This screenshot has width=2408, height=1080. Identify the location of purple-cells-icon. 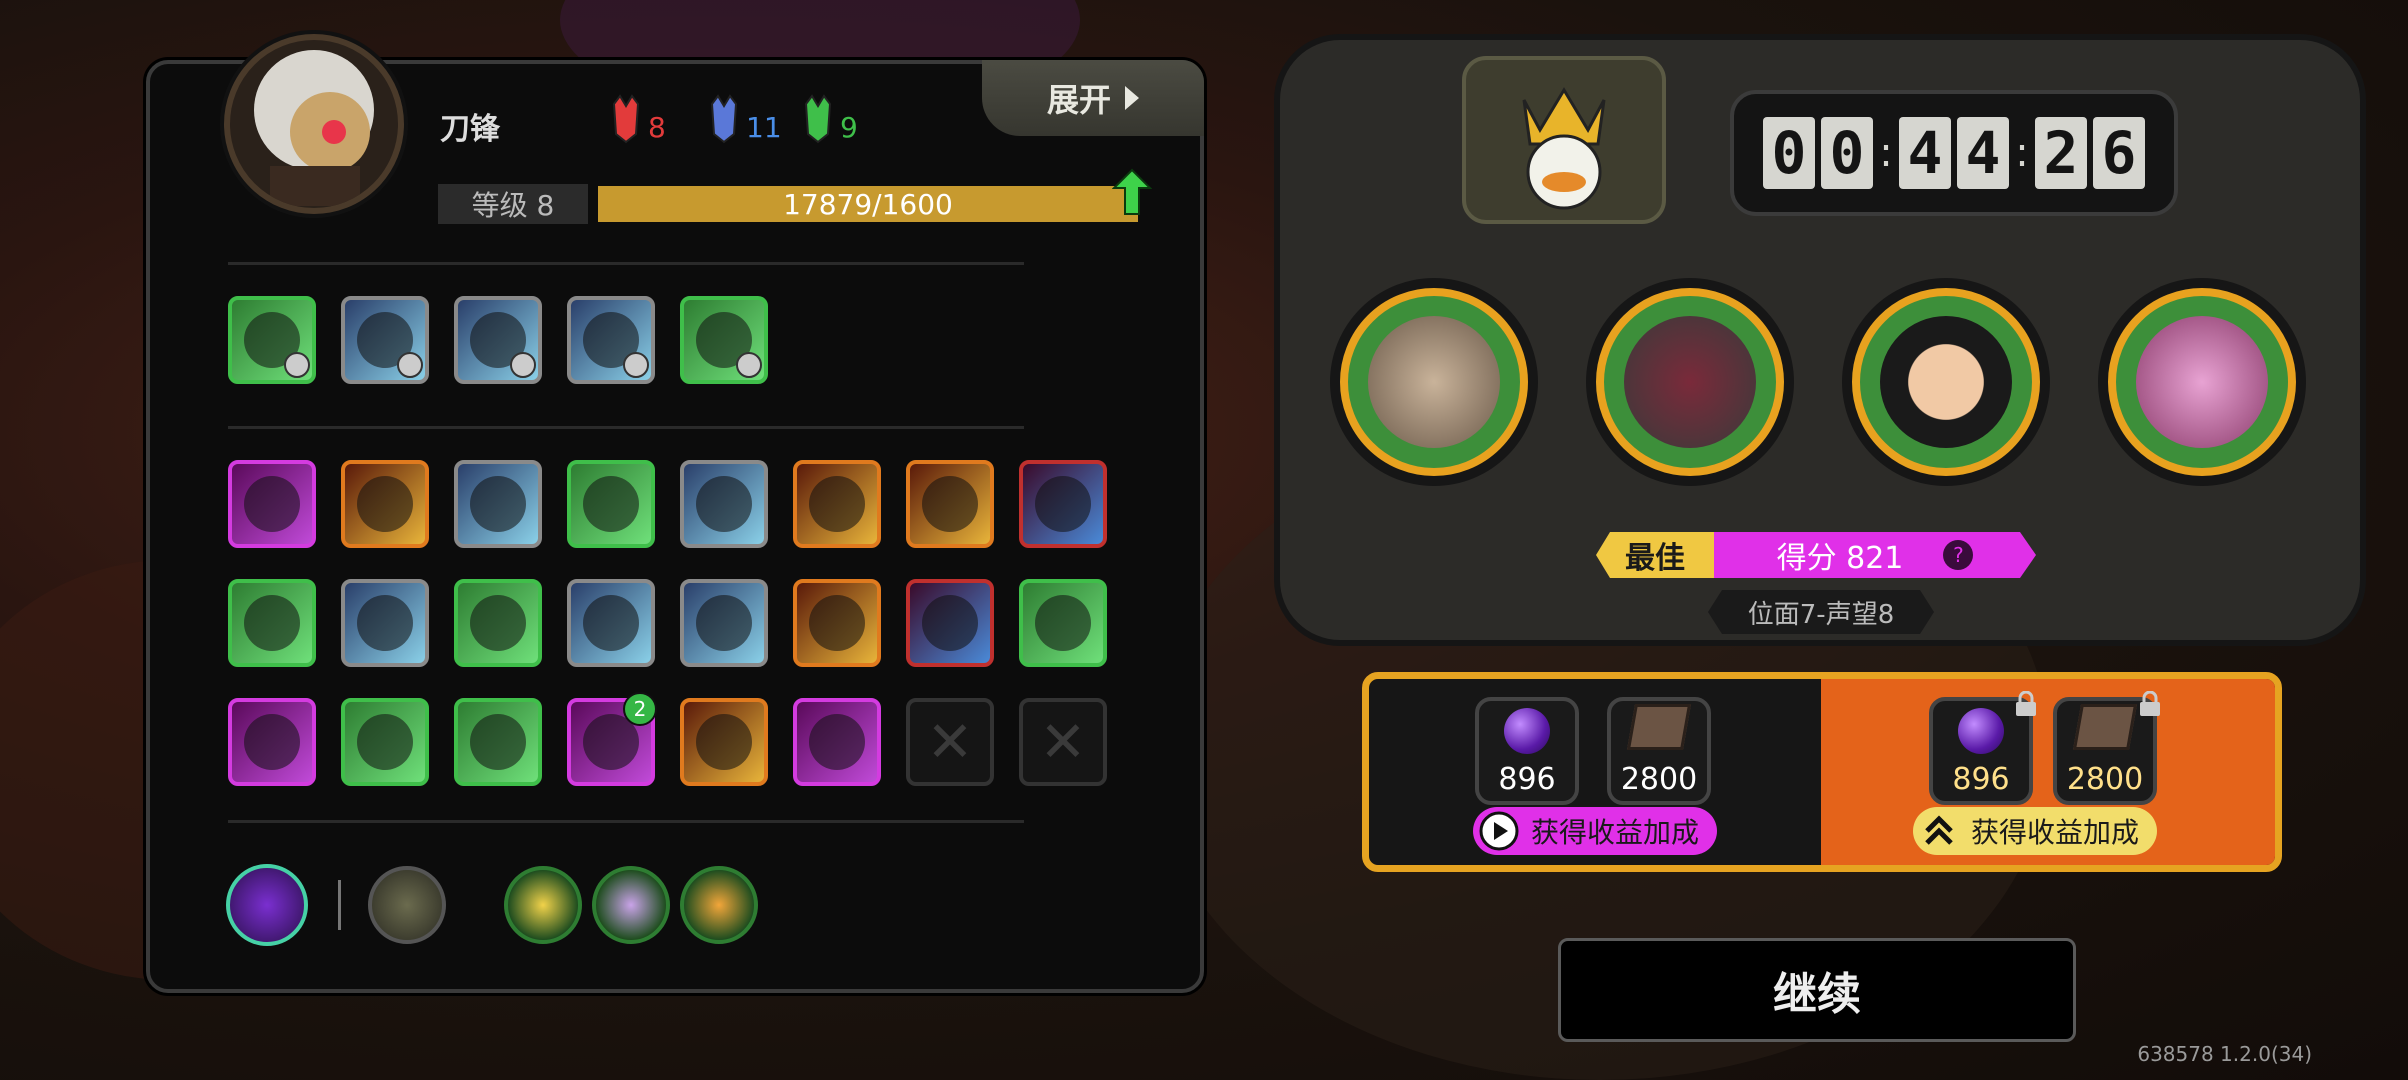
(611, 504).